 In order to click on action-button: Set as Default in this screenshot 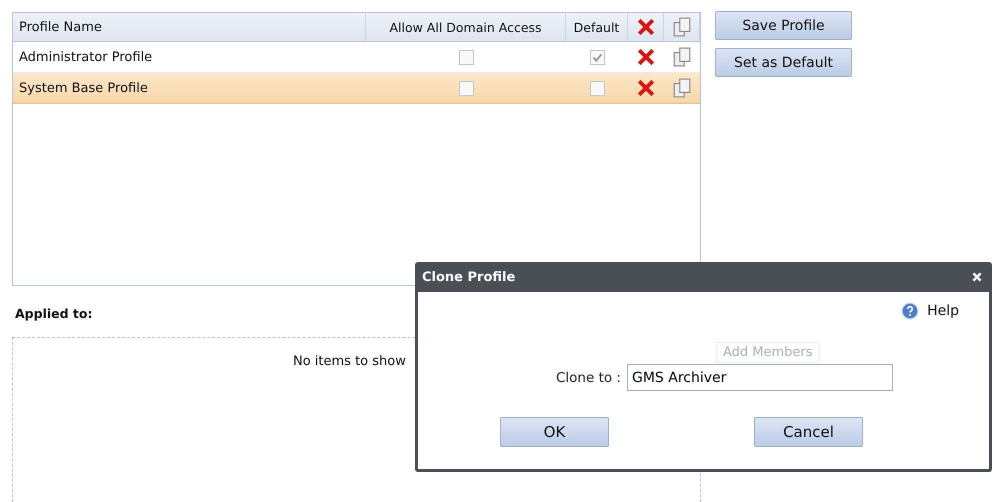, I will do `click(783, 62)`.